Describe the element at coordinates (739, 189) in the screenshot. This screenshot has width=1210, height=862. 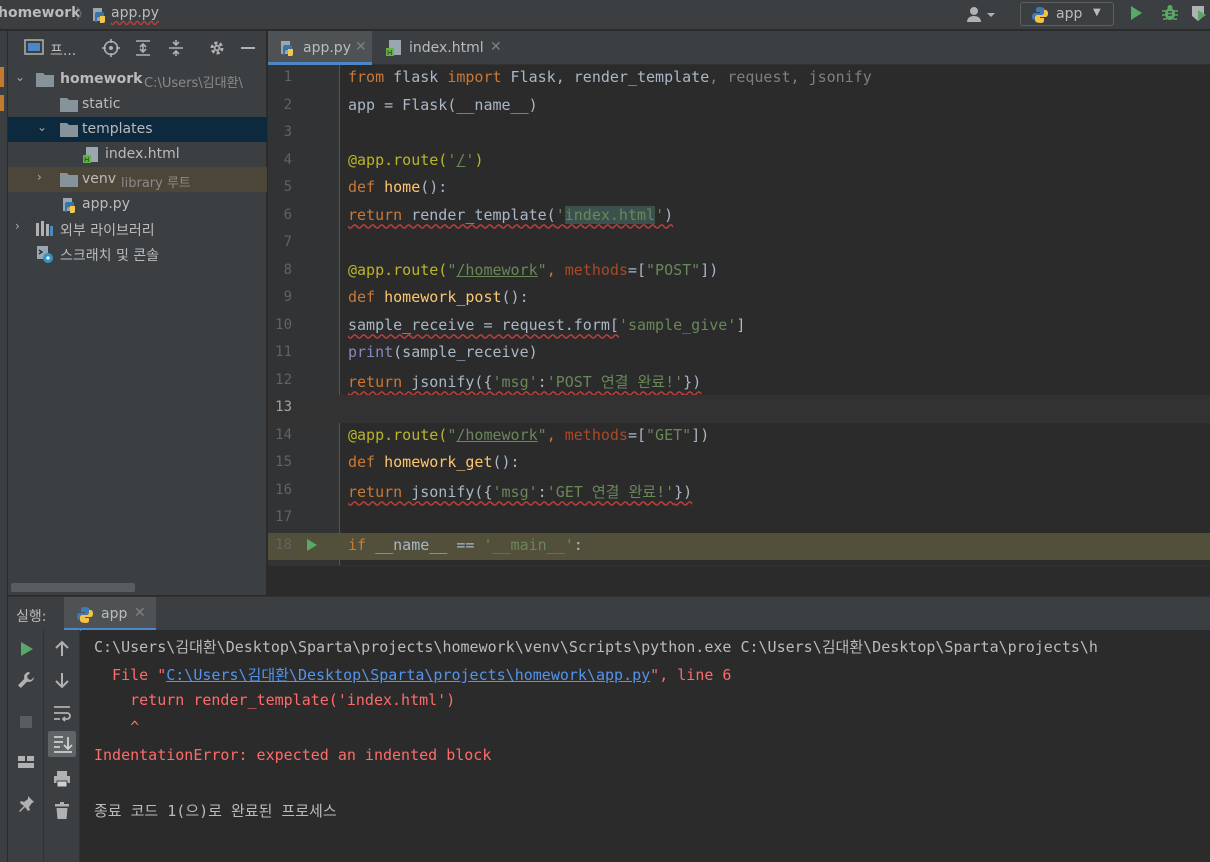
I see `code-line: 5 def home():` at that location.